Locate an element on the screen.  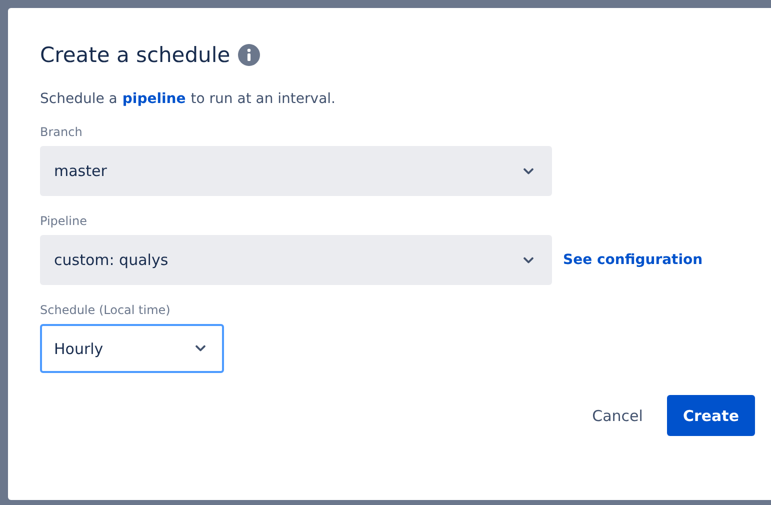
field-label: Pipeline is located at coordinates (64, 221).